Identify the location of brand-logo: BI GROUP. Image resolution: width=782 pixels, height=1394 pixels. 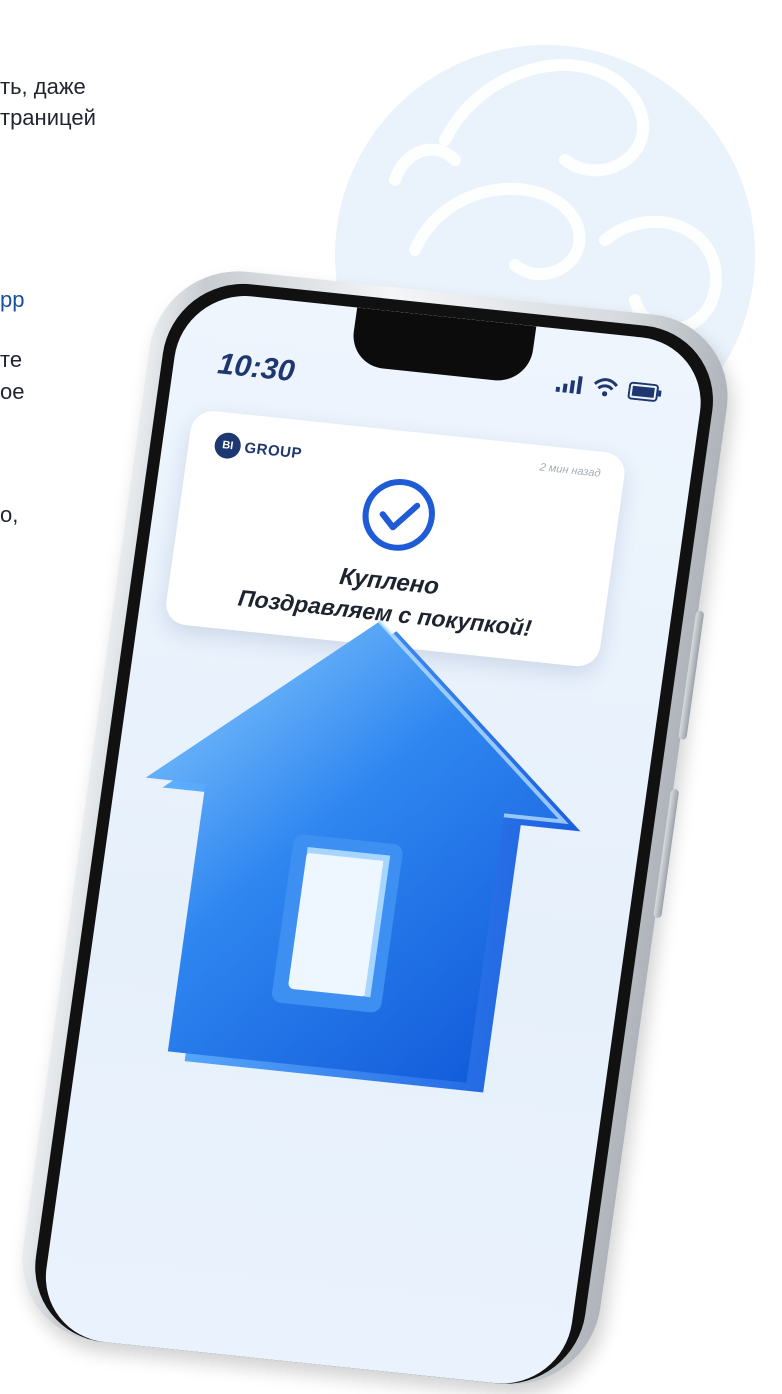
(258, 448).